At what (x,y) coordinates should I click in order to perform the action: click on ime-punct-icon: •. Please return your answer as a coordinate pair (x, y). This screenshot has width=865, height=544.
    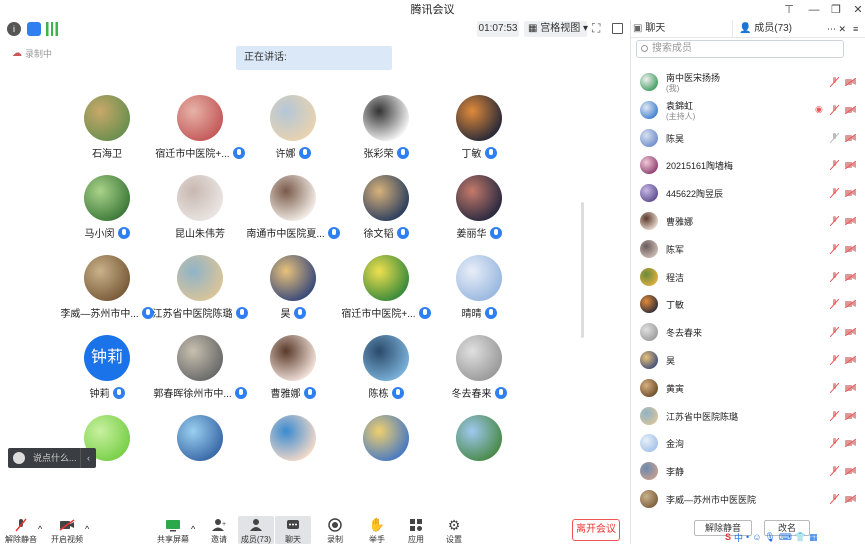
    Looking at the image, I should click on (747, 537).